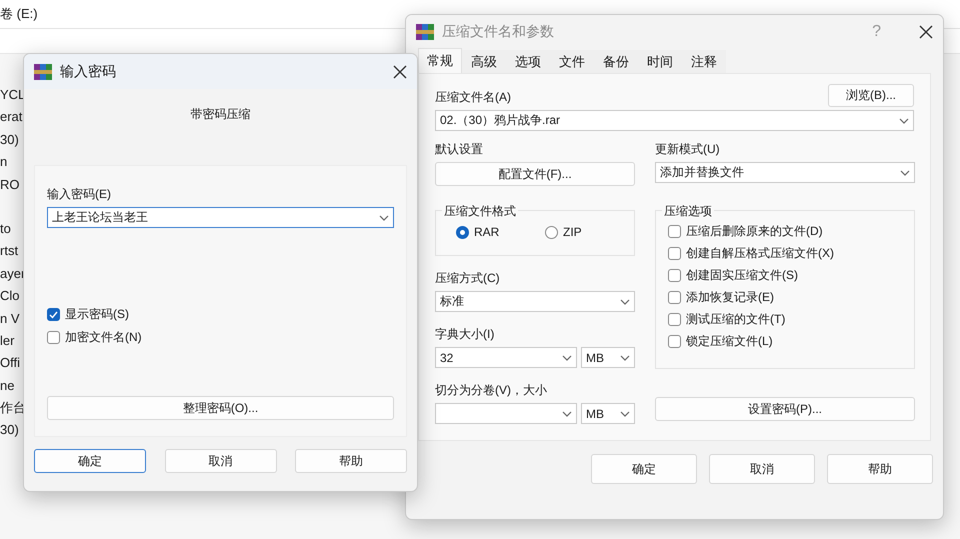  Describe the element at coordinates (473, 97) in the screenshot. I see `field-label: 压缩文件名(A)` at that location.